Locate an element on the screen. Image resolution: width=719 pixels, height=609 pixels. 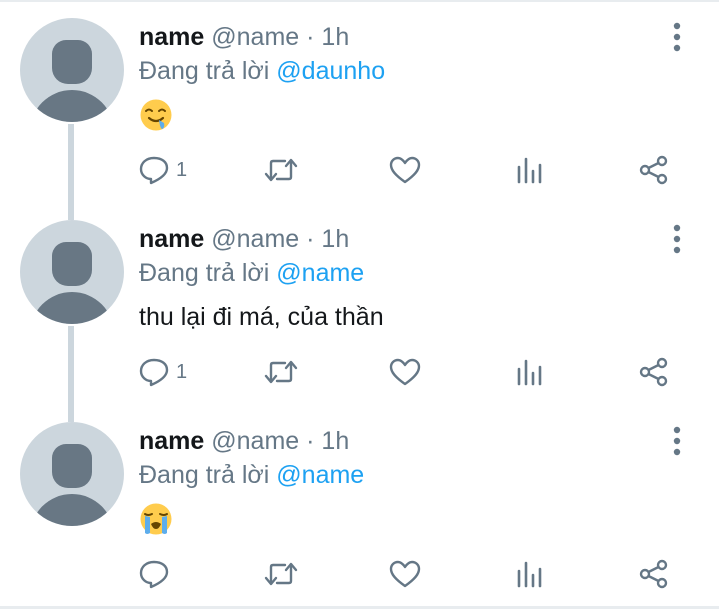
tweet-text: thu lại đi má, của thần is located at coordinates (261, 317).